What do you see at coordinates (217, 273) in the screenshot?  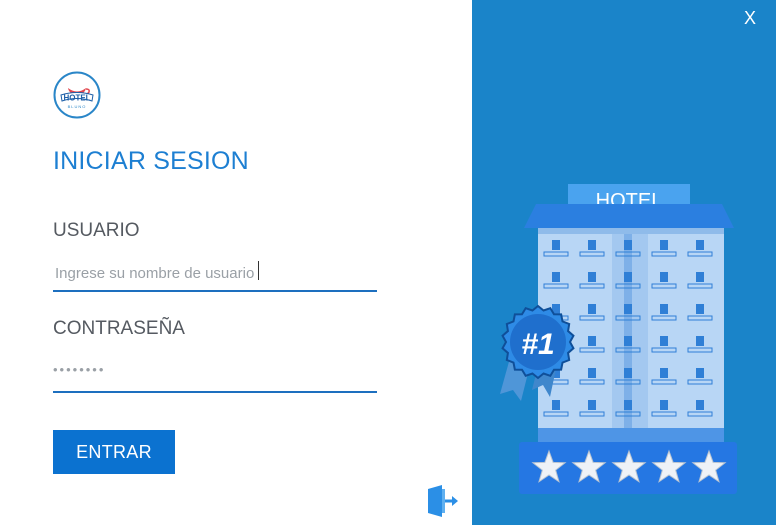 I see `username-input` at bounding box center [217, 273].